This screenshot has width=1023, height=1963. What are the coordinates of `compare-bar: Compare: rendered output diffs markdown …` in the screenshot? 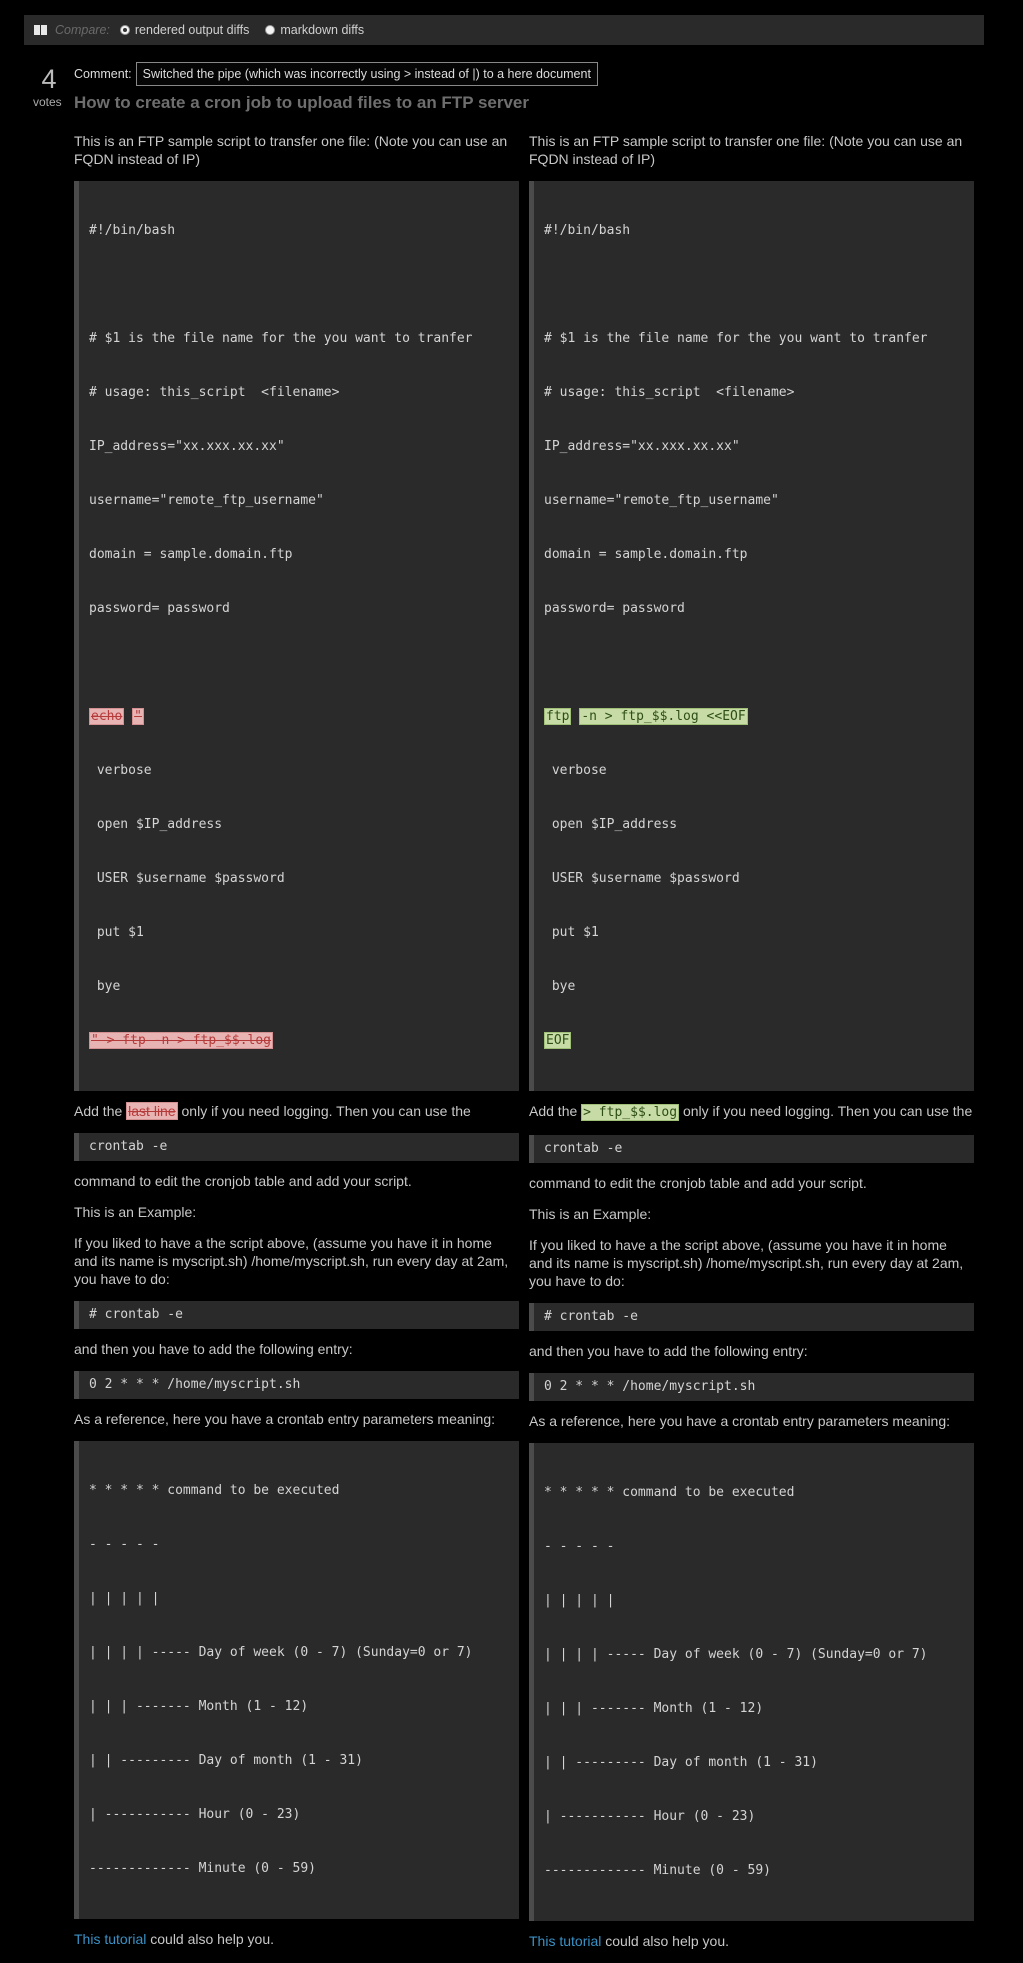 It's located at (504, 30).